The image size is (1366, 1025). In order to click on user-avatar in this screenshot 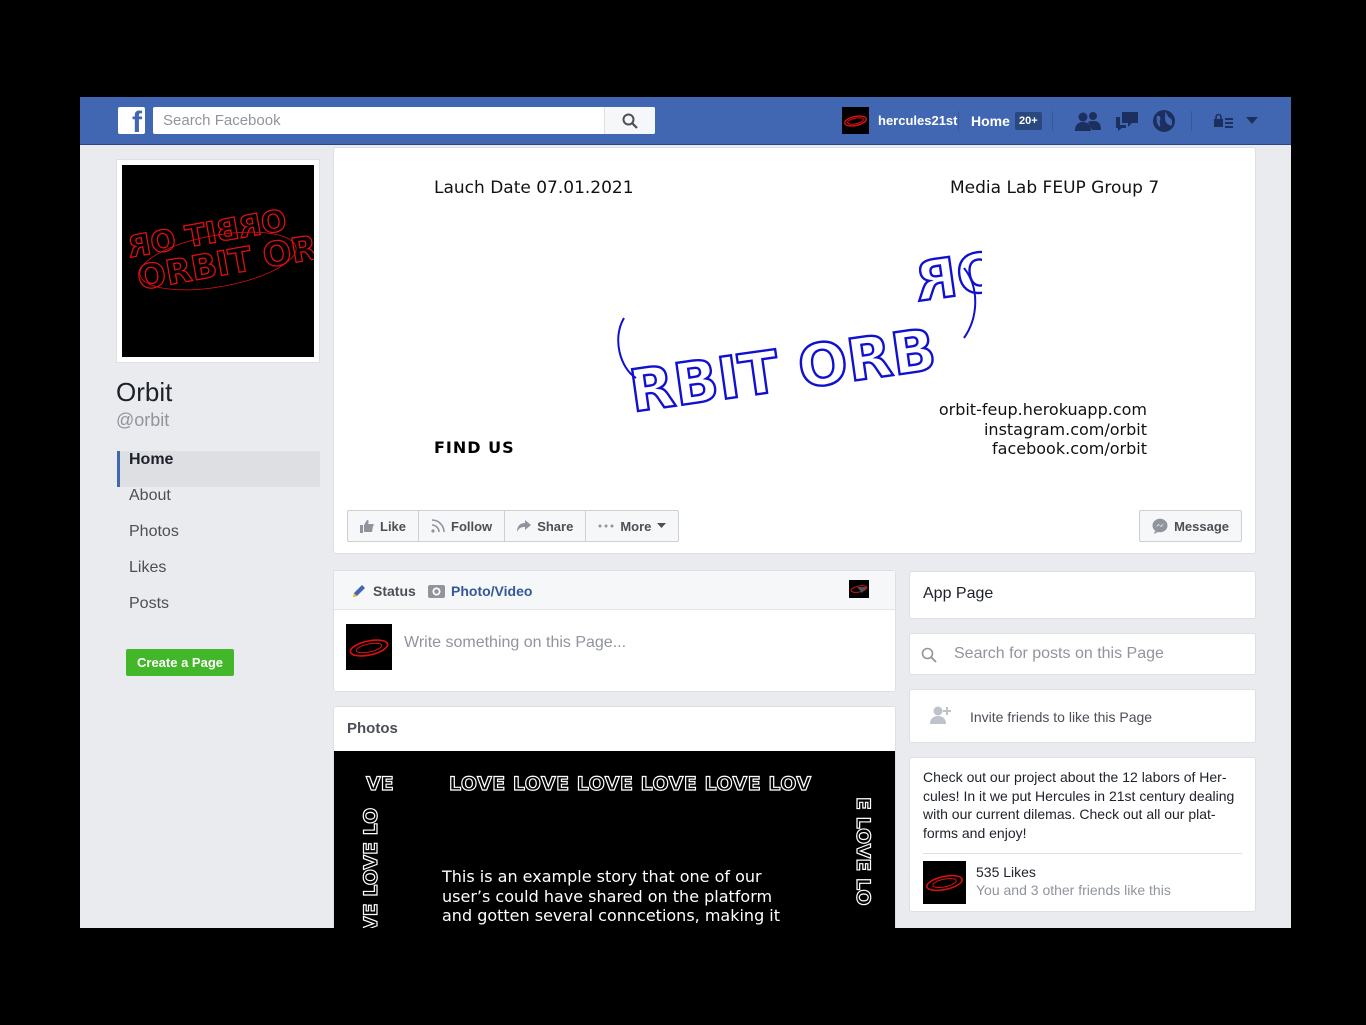, I will do `click(855, 120)`.